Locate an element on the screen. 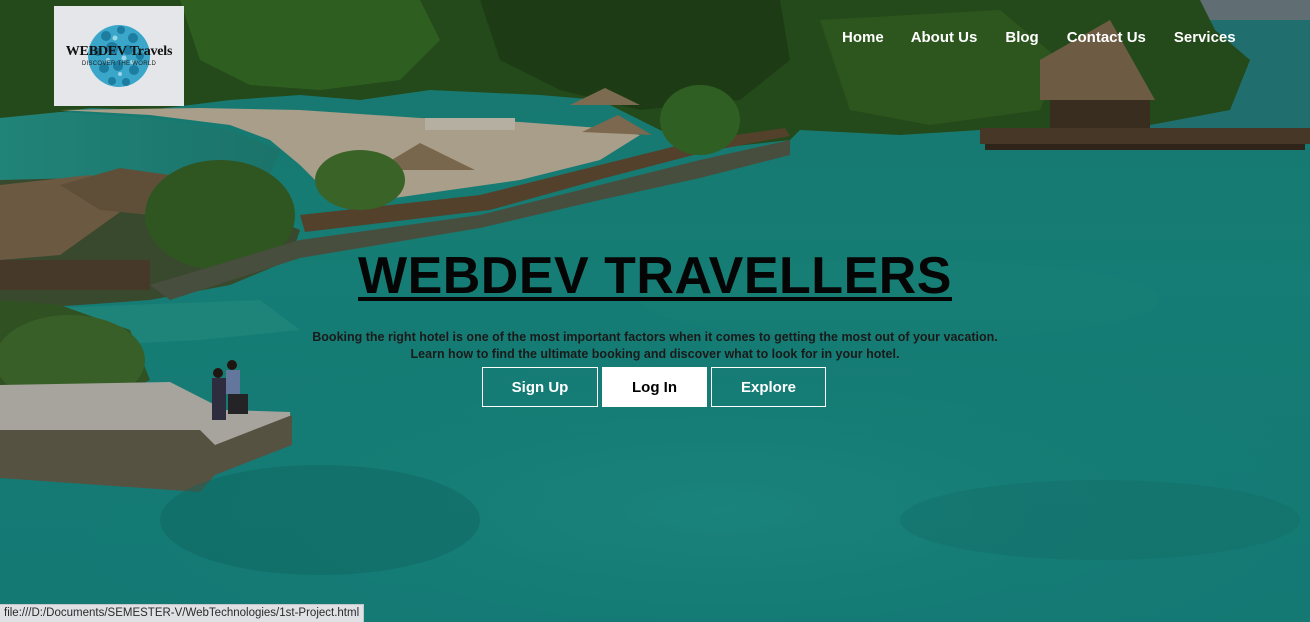 This screenshot has height=622, width=1310. site-logo: WEBDEV Travels DISCOVER THE WORLD is located at coordinates (119, 56).